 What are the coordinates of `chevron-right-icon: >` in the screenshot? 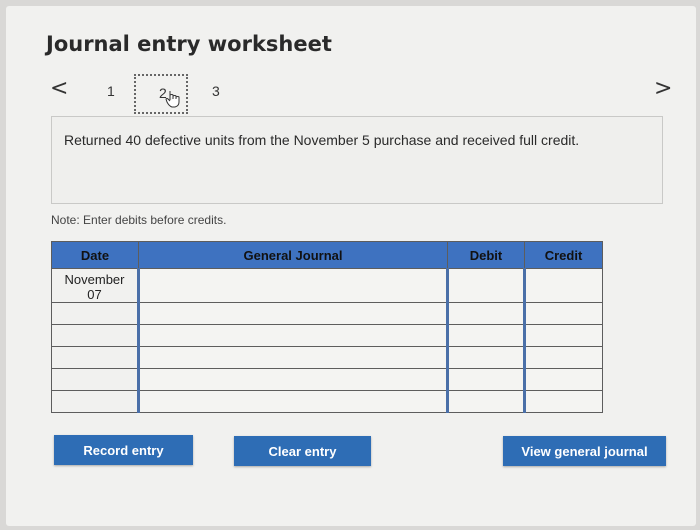 It's located at (663, 88).